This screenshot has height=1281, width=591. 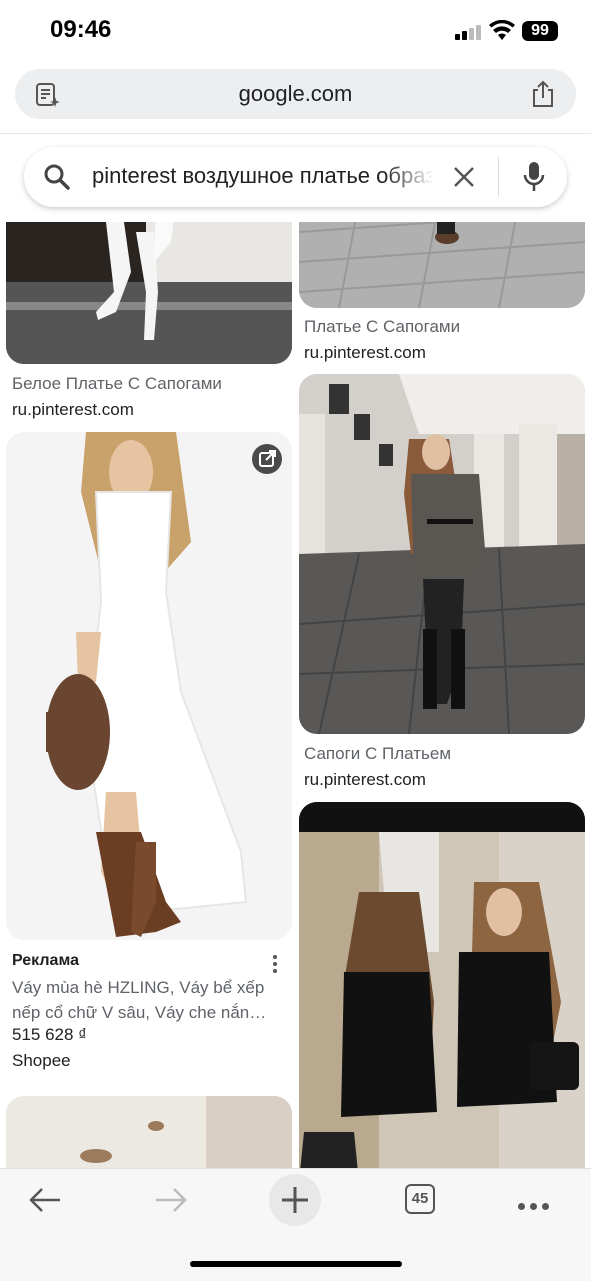 I want to click on more-icon, so click(x=536, y=1206).